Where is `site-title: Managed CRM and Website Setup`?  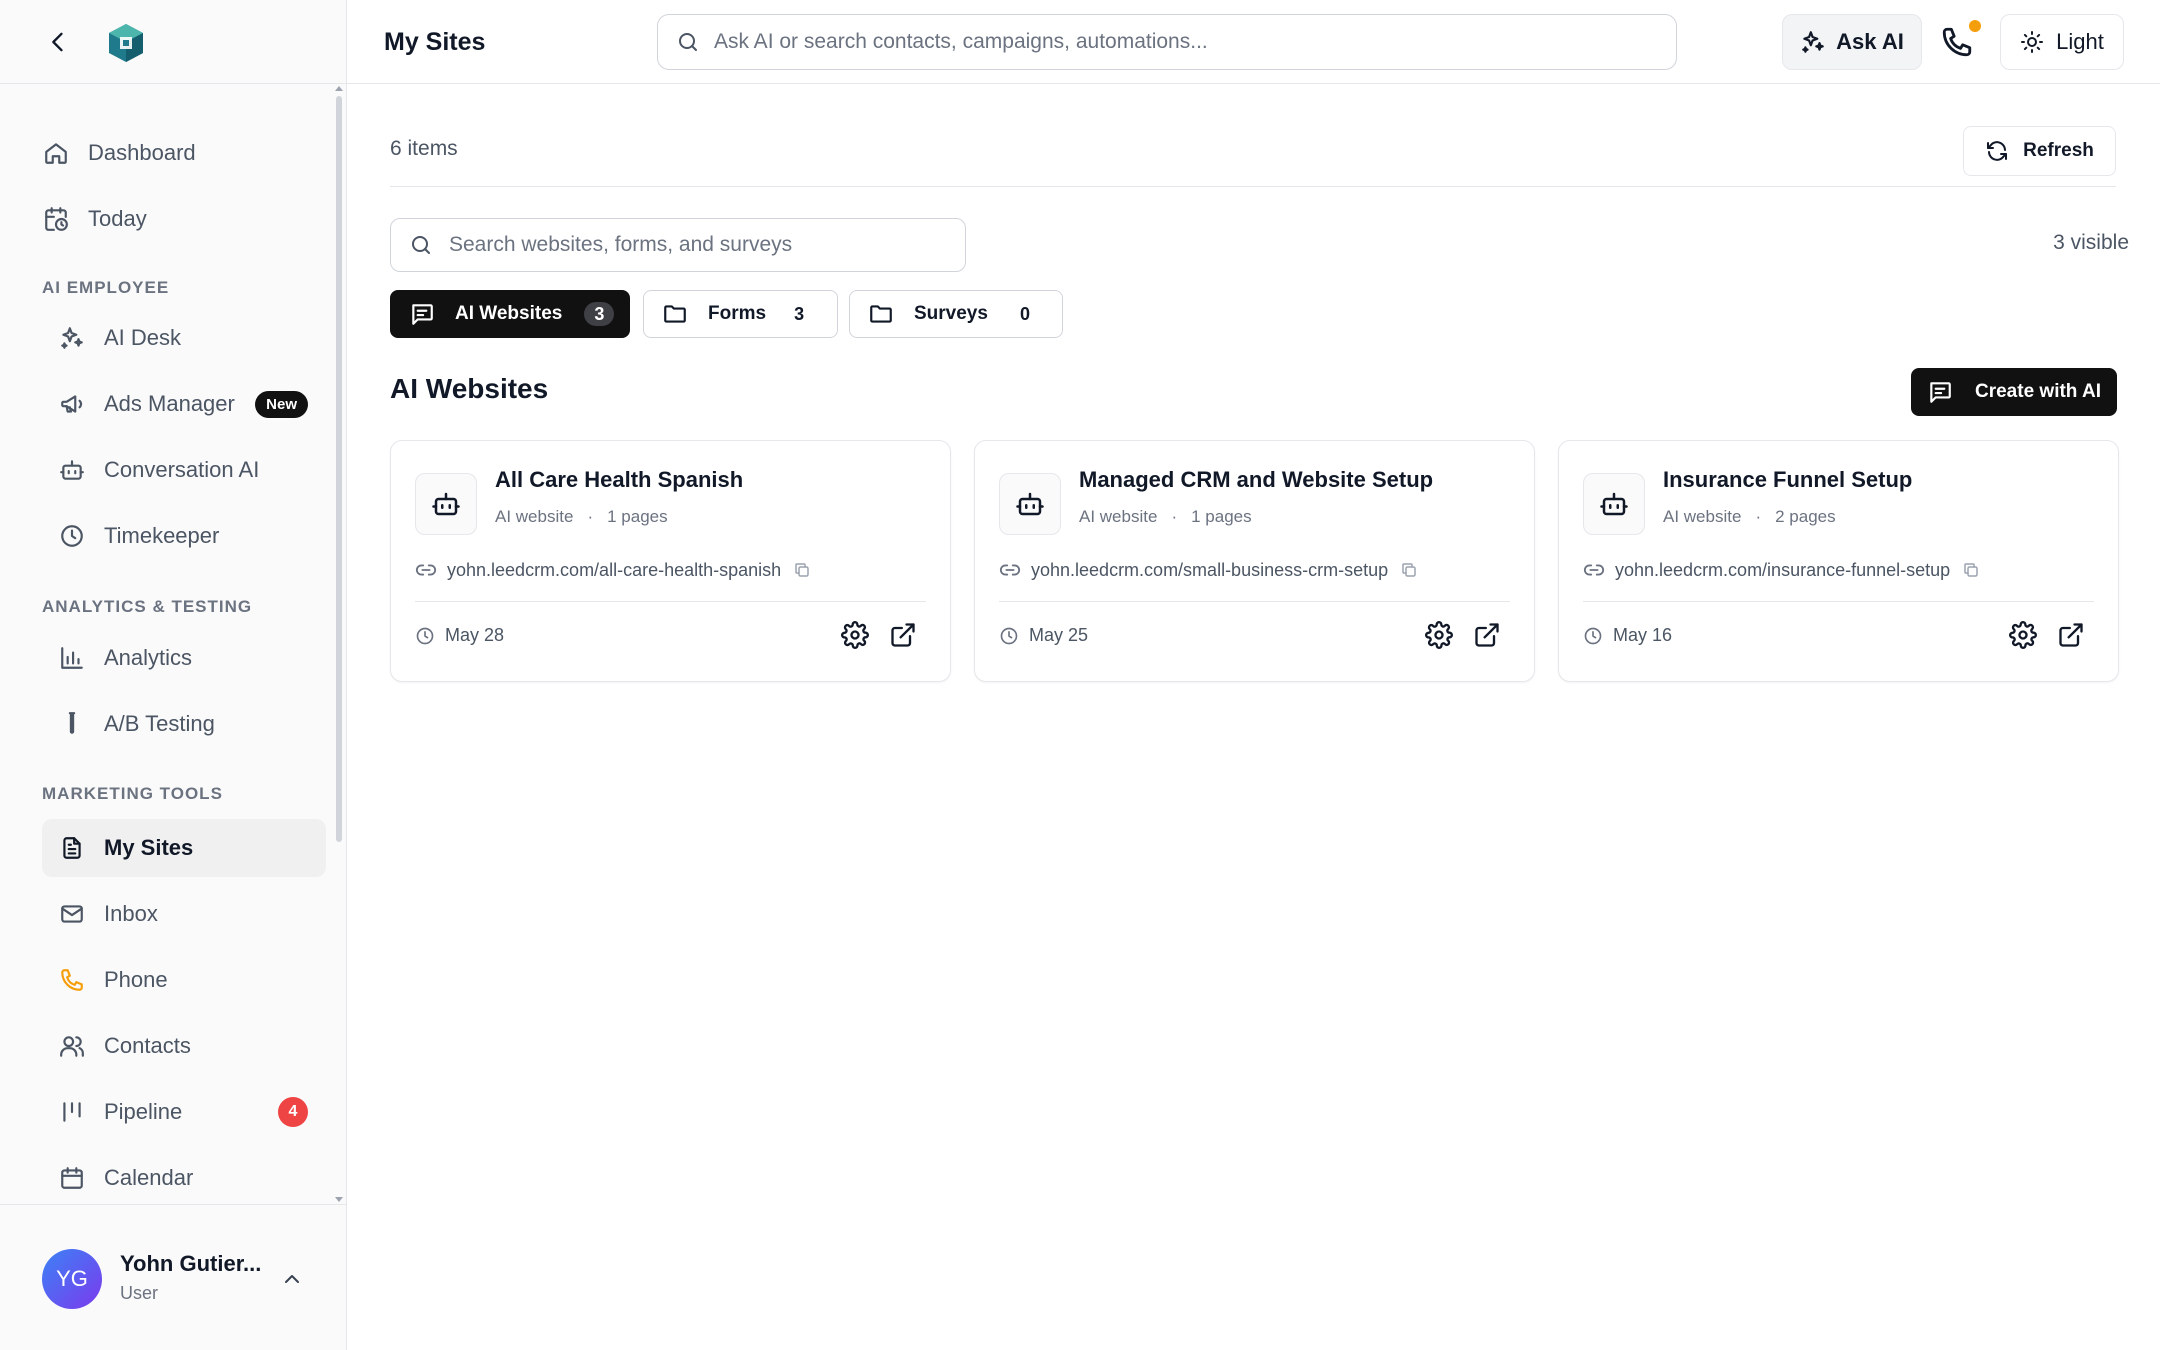 site-title: Managed CRM and Website Setup is located at coordinates (1256, 480).